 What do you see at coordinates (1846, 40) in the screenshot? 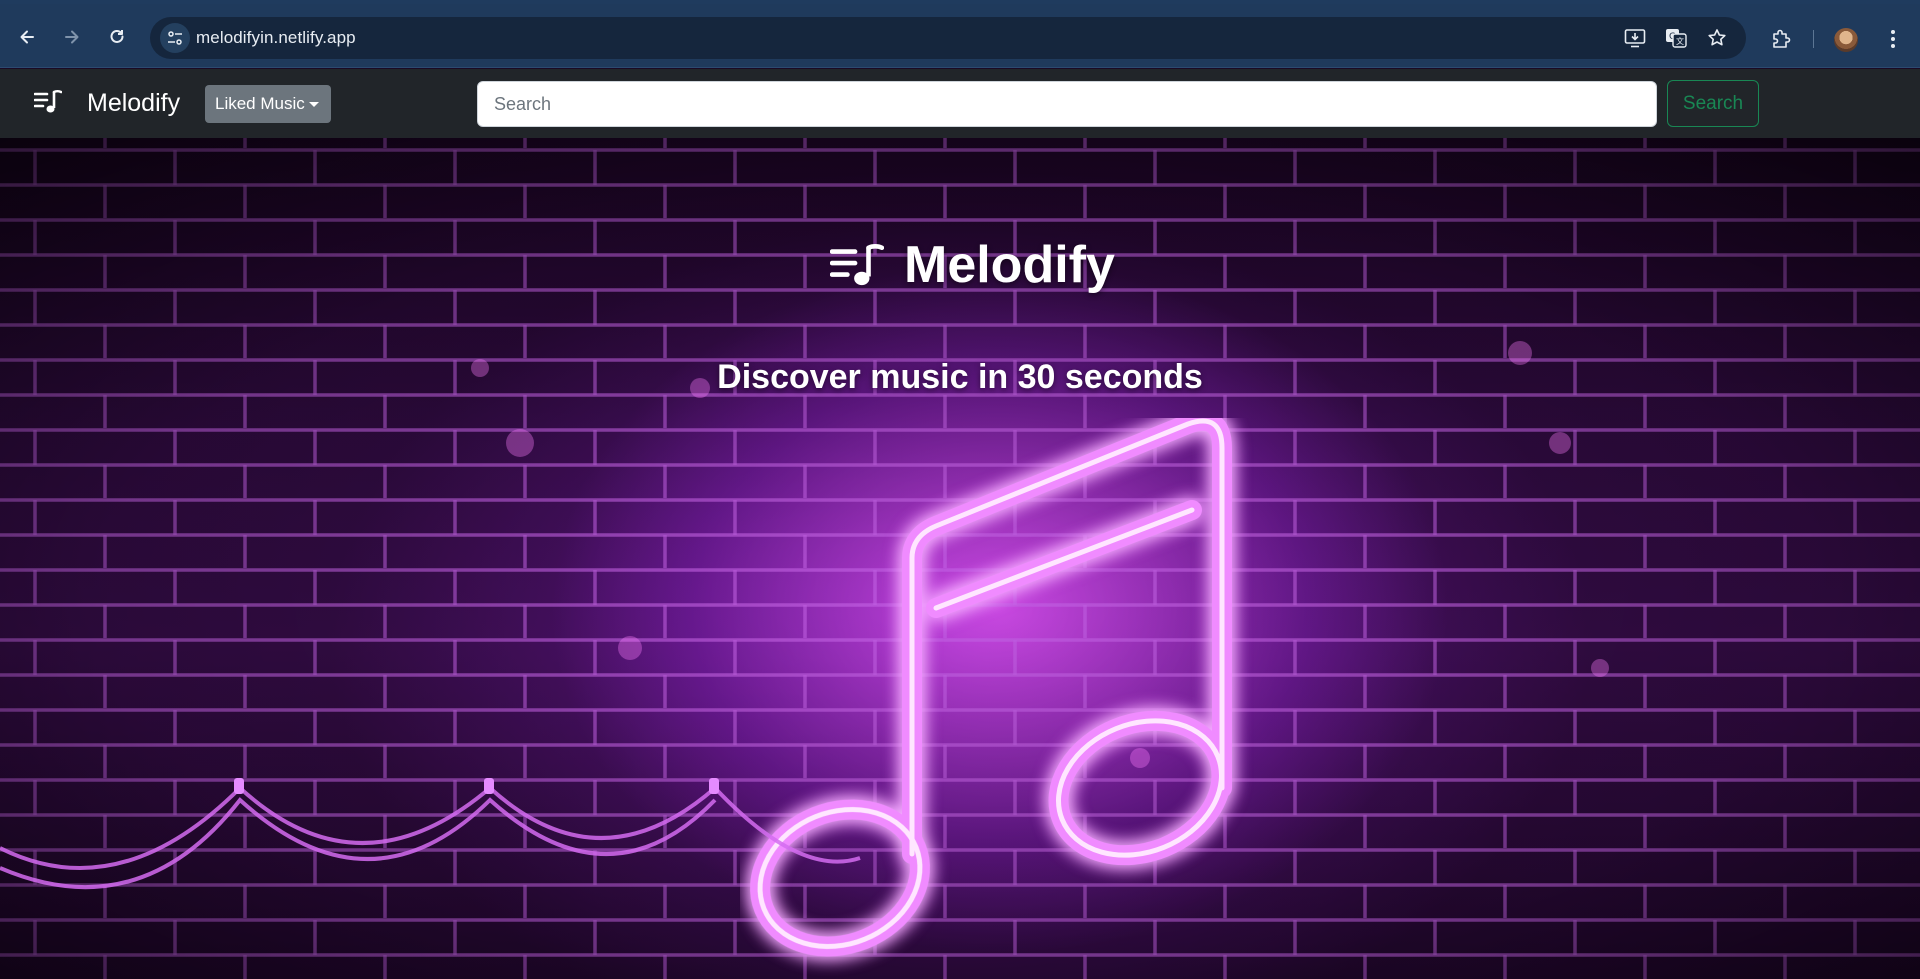
I see `avatar` at bounding box center [1846, 40].